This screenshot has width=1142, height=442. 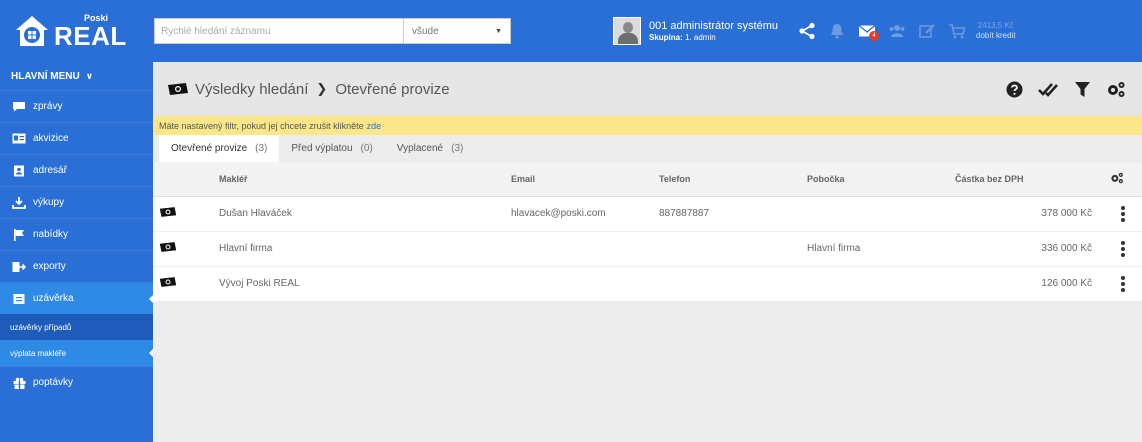 I want to click on search-scope-select: všude ▼, so click(x=457, y=31).